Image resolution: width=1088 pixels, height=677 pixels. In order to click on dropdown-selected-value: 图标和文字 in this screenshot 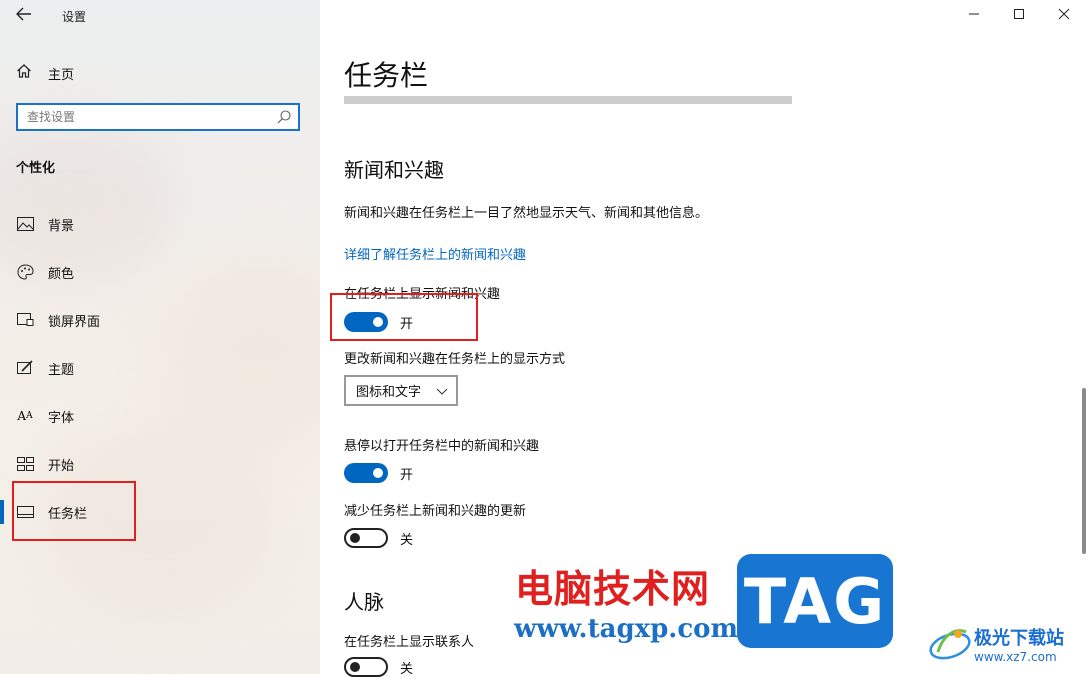, I will do `click(389, 392)`.